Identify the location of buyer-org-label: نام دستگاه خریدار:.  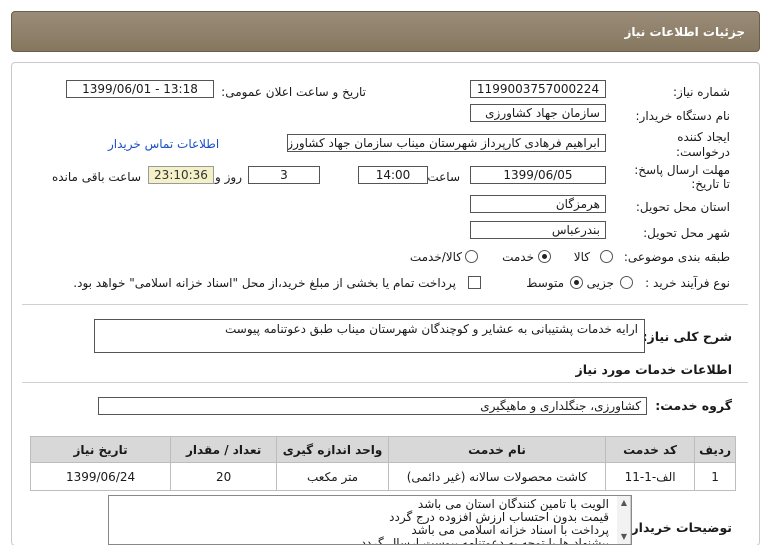
(683, 116).